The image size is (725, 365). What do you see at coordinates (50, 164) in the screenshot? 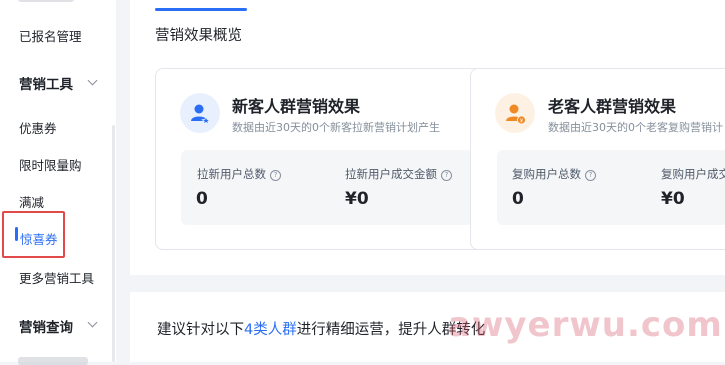
I see `sidebar-item-flash-sale: 限时限量购` at bounding box center [50, 164].